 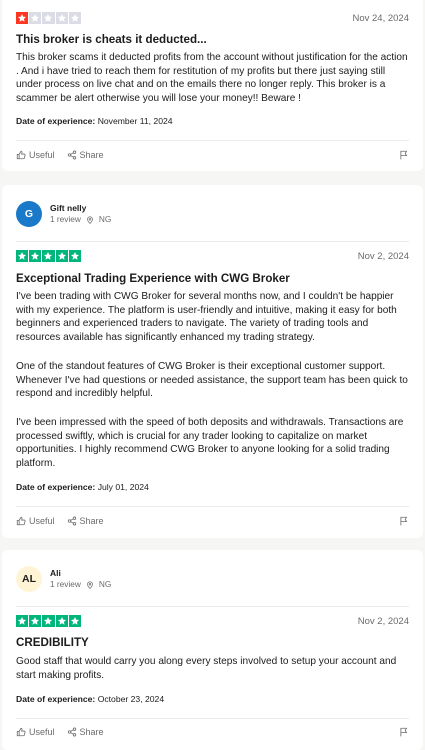 What do you see at coordinates (212, 487) in the screenshot?
I see `date-of-experience: Date of experience: July 01, 2024` at bounding box center [212, 487].